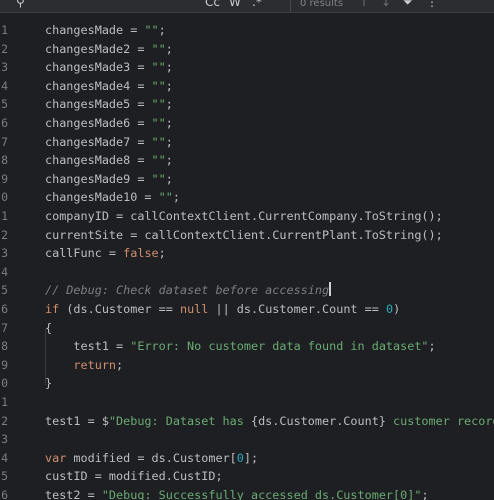  What do you see at coordinates (247, 383) in the screenshot?
I see `code-line: 0}` at bounding box center [247, 383].